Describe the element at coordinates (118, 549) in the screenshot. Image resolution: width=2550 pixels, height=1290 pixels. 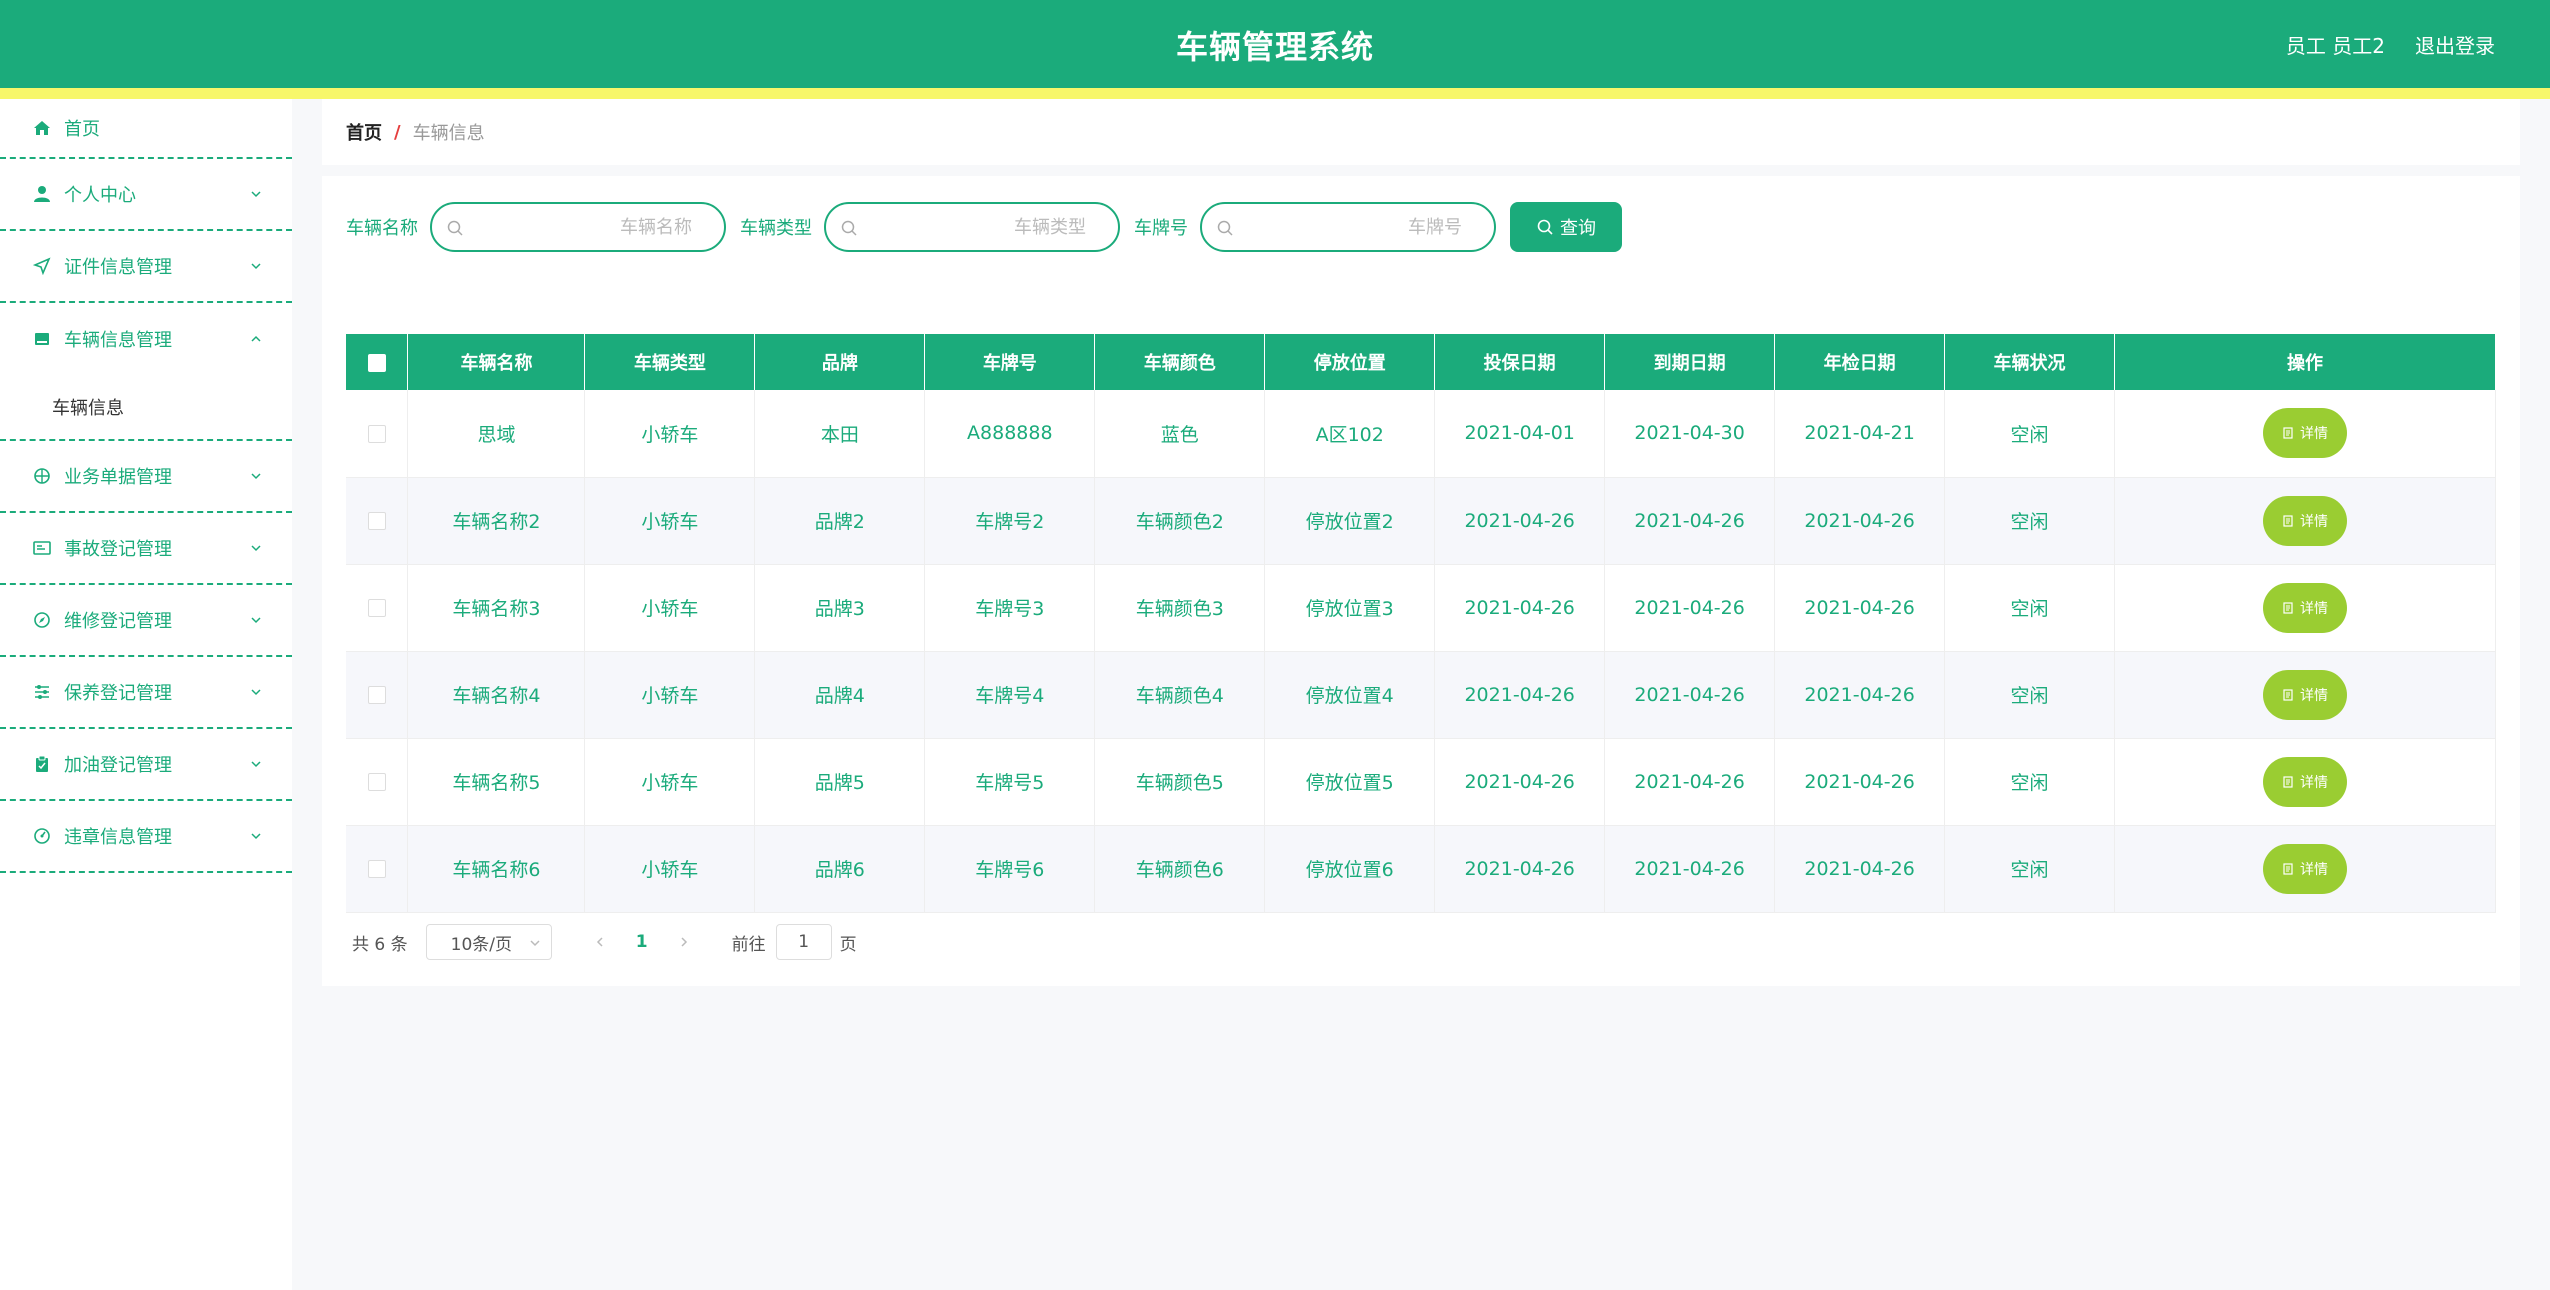
I see `sidebar-item-label: 事故登记管理` at that location.